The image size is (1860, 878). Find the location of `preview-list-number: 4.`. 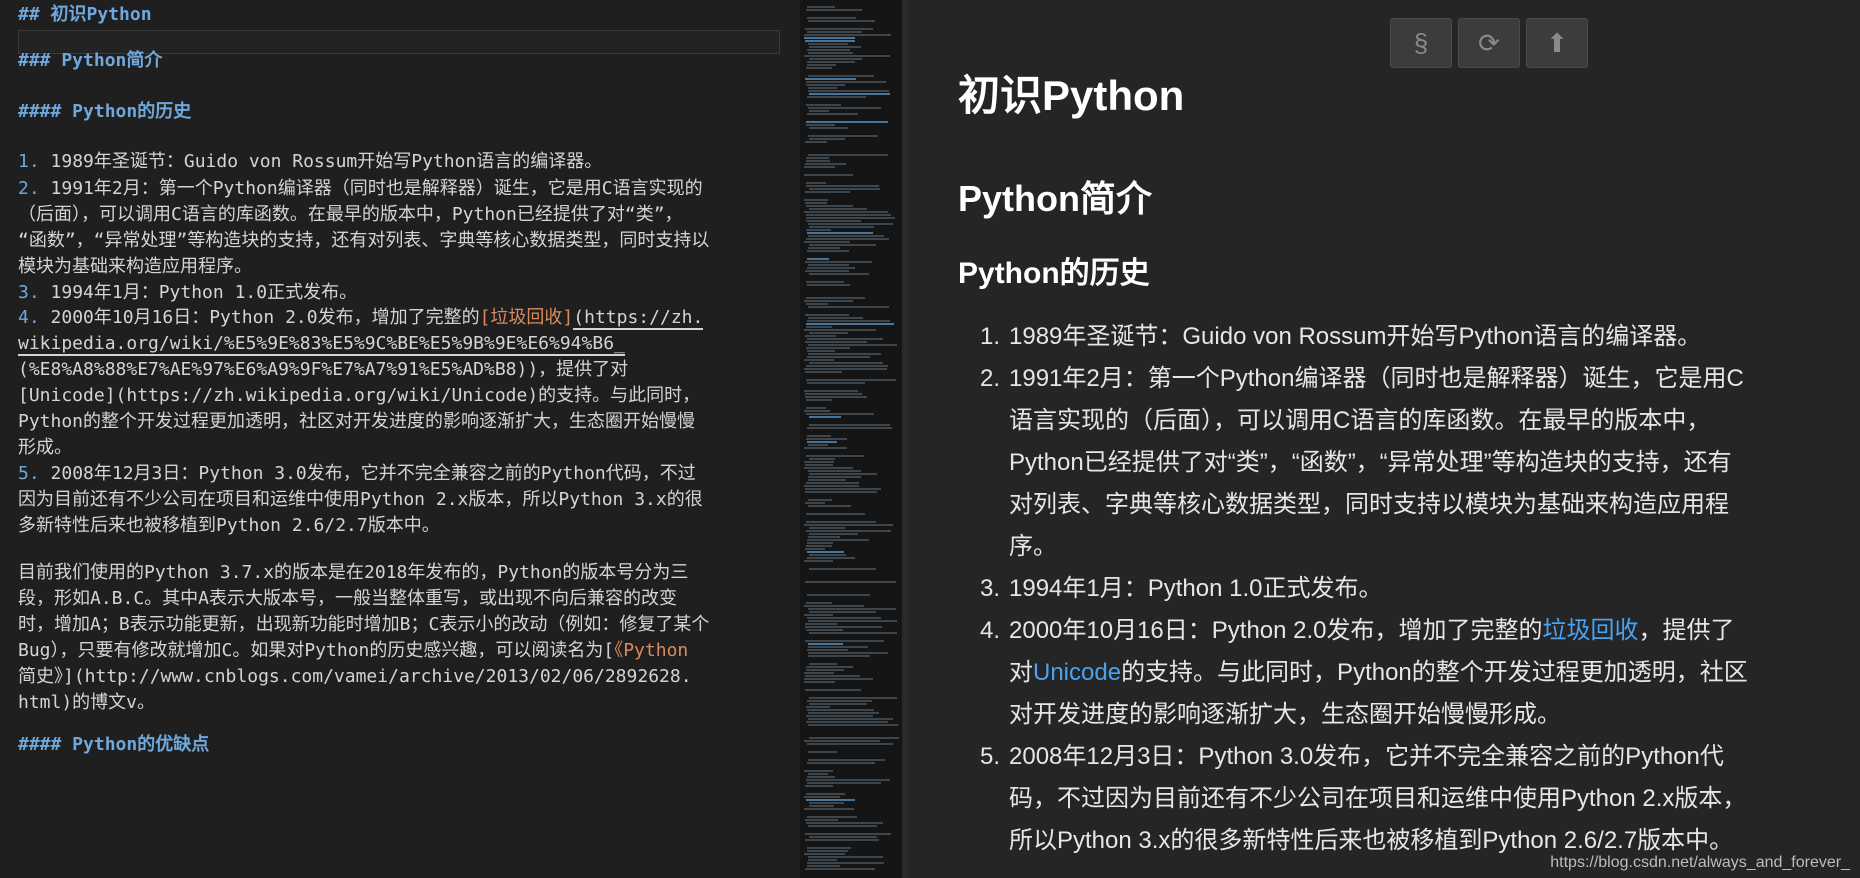

preview-list-number: 4. is located at coordinates (990, 630).